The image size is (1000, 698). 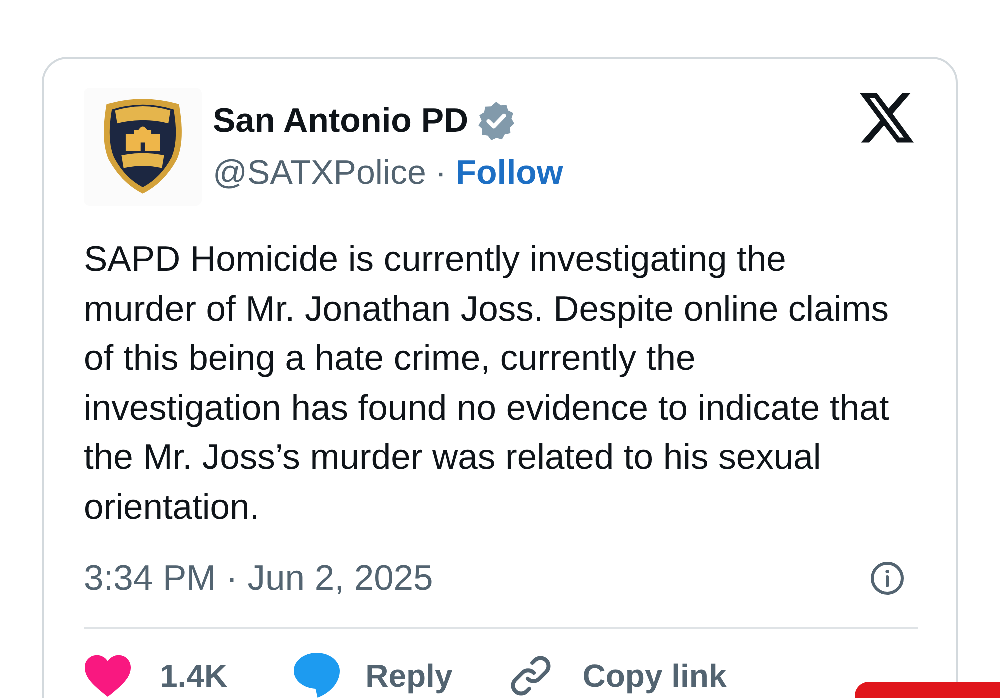 I want to click on link-icon, so click(x=530, y=676).